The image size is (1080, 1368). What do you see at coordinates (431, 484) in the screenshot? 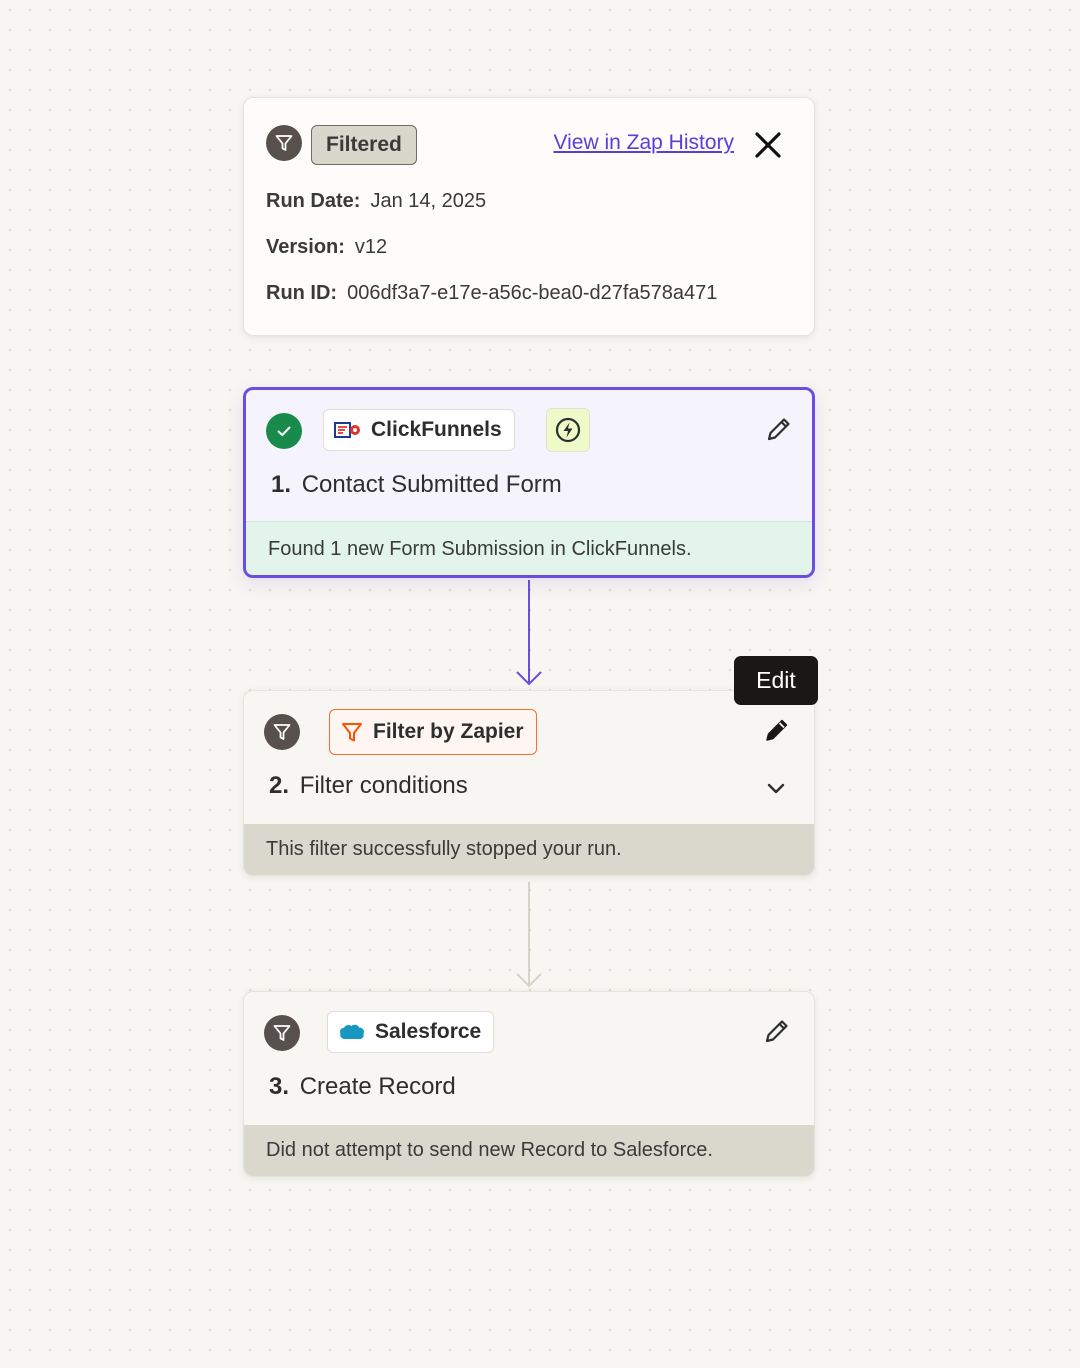
I see `step-name: Contact Submitted Form` at bounding box center [431, 484].